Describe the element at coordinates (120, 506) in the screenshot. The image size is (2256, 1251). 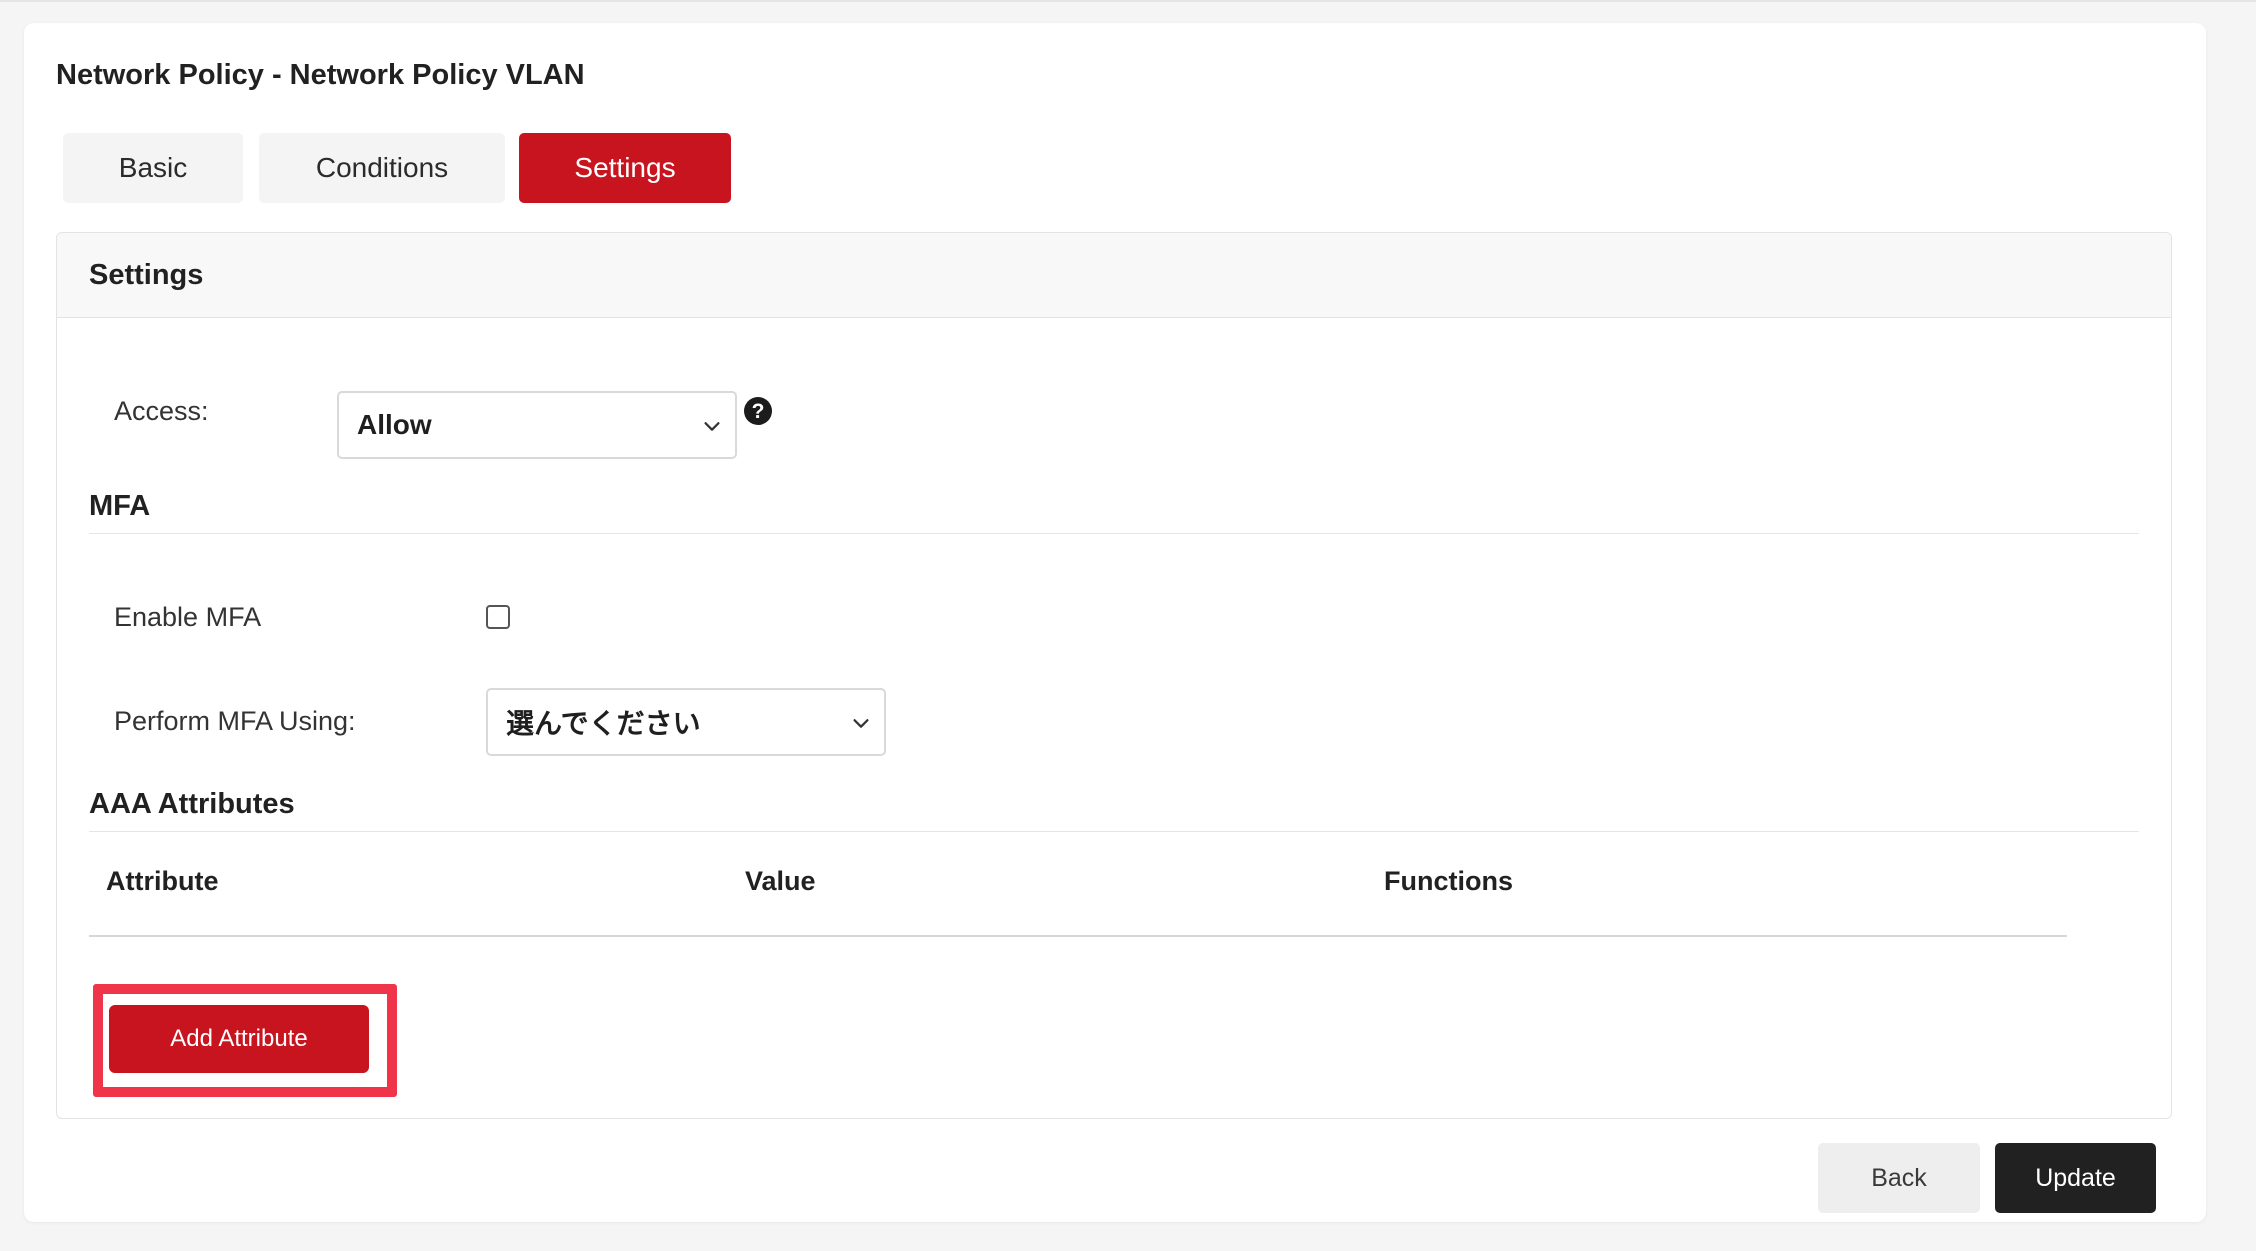
I see `mfa-section-title: MFA` at that location.